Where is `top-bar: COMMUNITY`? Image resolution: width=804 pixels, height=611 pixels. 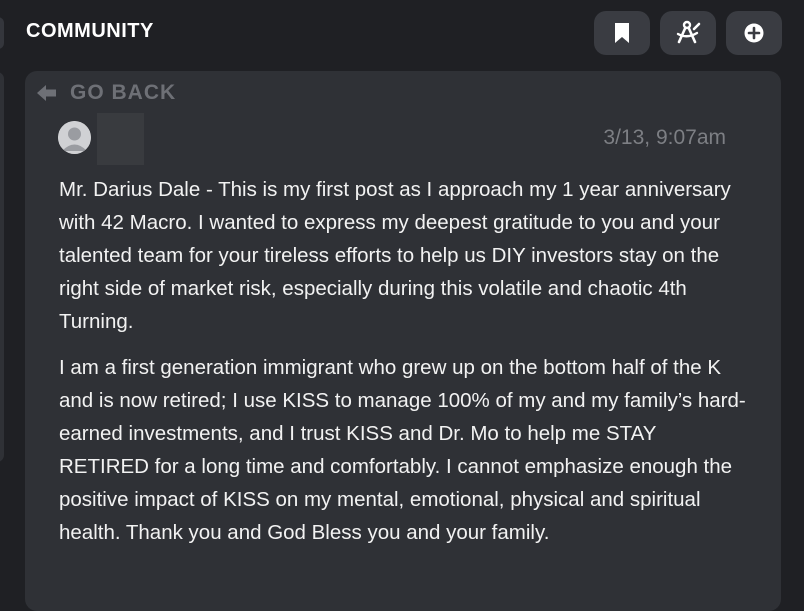 top-bar: COMMUNITY is located at coordinates (402, 33).